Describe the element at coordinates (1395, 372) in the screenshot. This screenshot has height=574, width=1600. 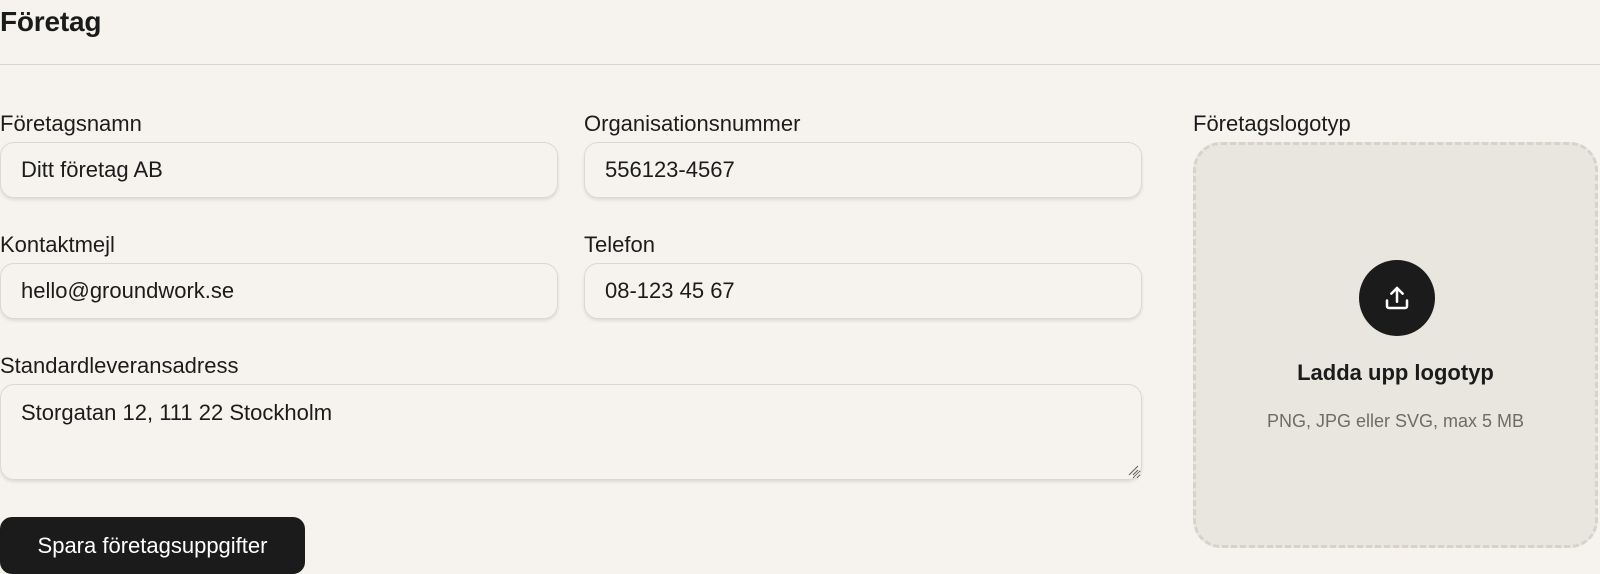
I see `upload-title: Ladda upp logotyp` at that location.